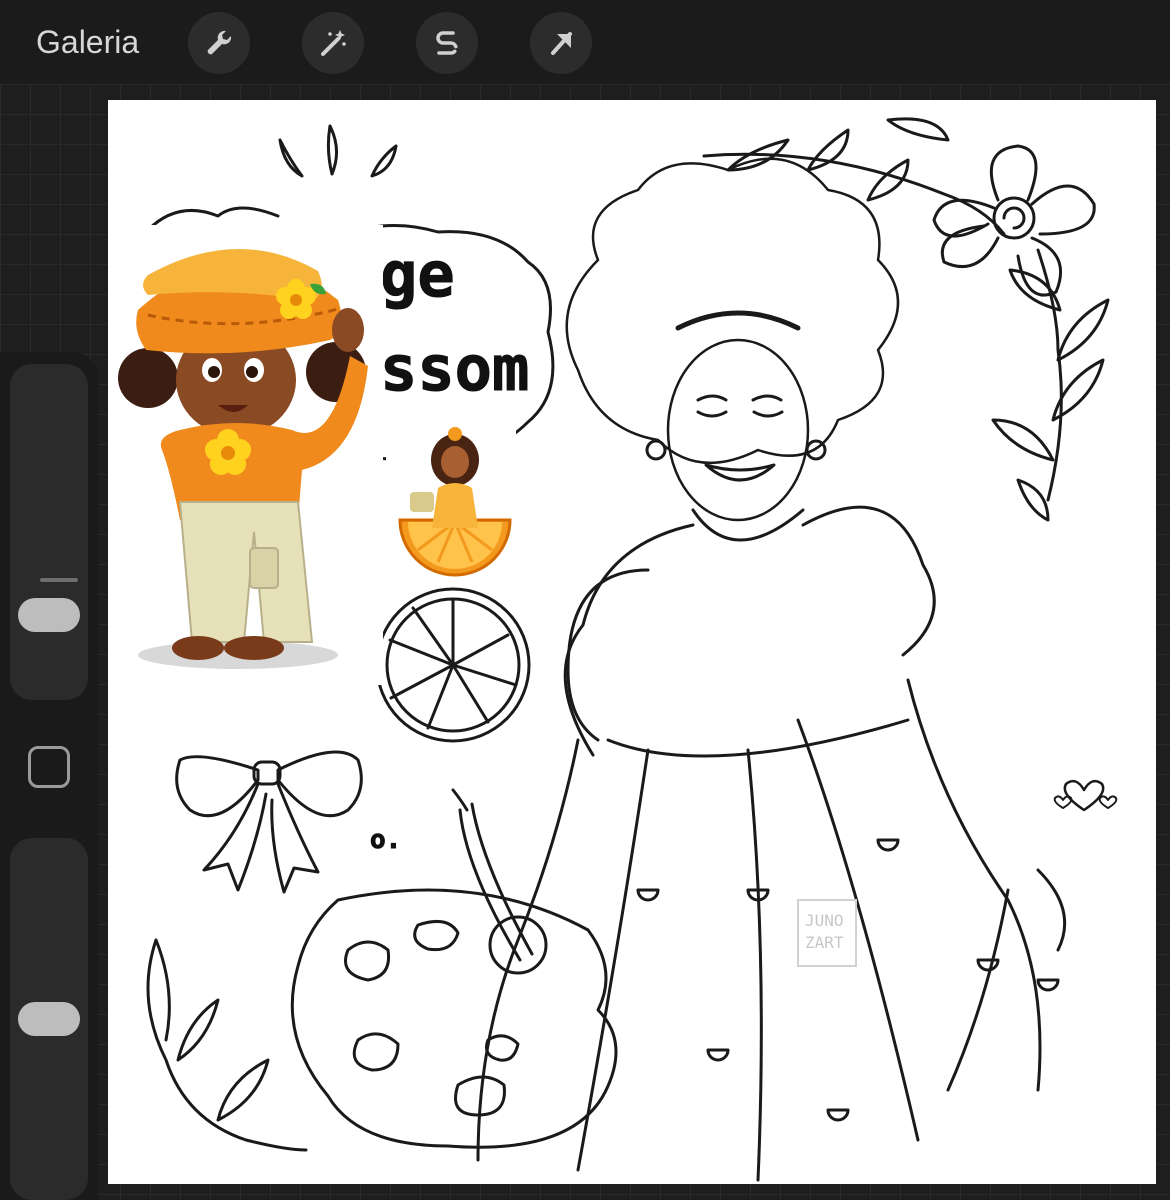  I want to click on transform-button, so click(561, 43).